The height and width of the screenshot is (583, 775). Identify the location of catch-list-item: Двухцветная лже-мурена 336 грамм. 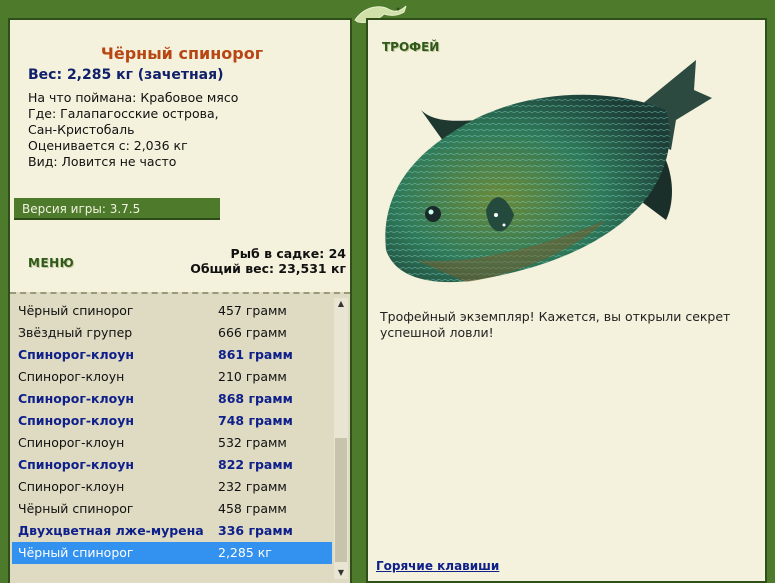
(172, 531).